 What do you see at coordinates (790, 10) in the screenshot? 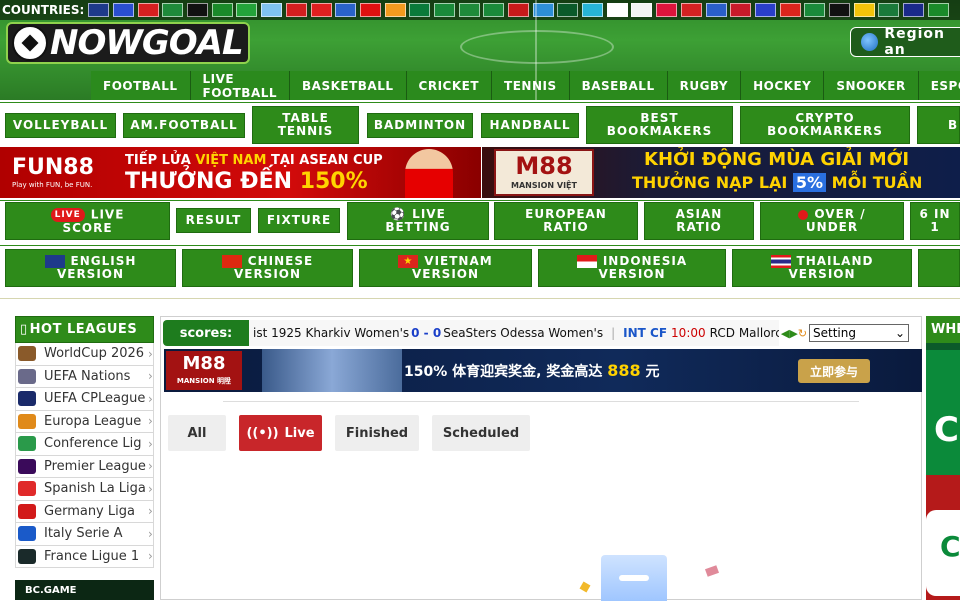
I see `vietnam-flag-icon` at bounding box center [790, 10].